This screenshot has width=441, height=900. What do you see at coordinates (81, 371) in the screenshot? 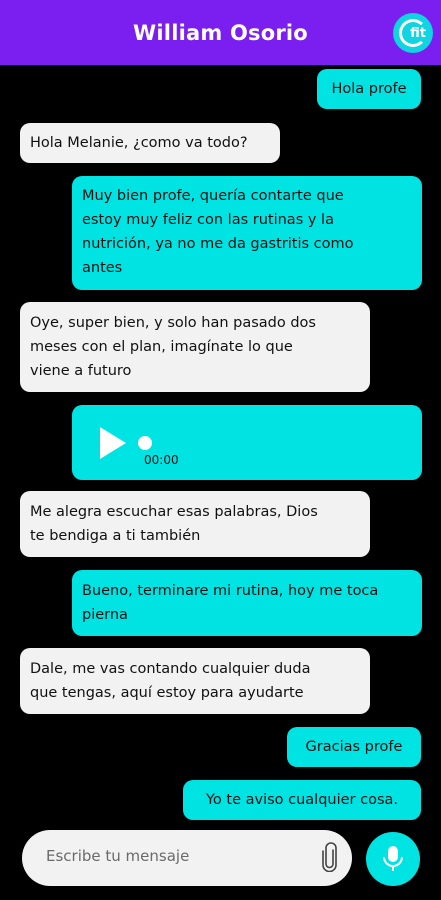
I see `message-line: viene a futuro` at bounding box center [81, 371].